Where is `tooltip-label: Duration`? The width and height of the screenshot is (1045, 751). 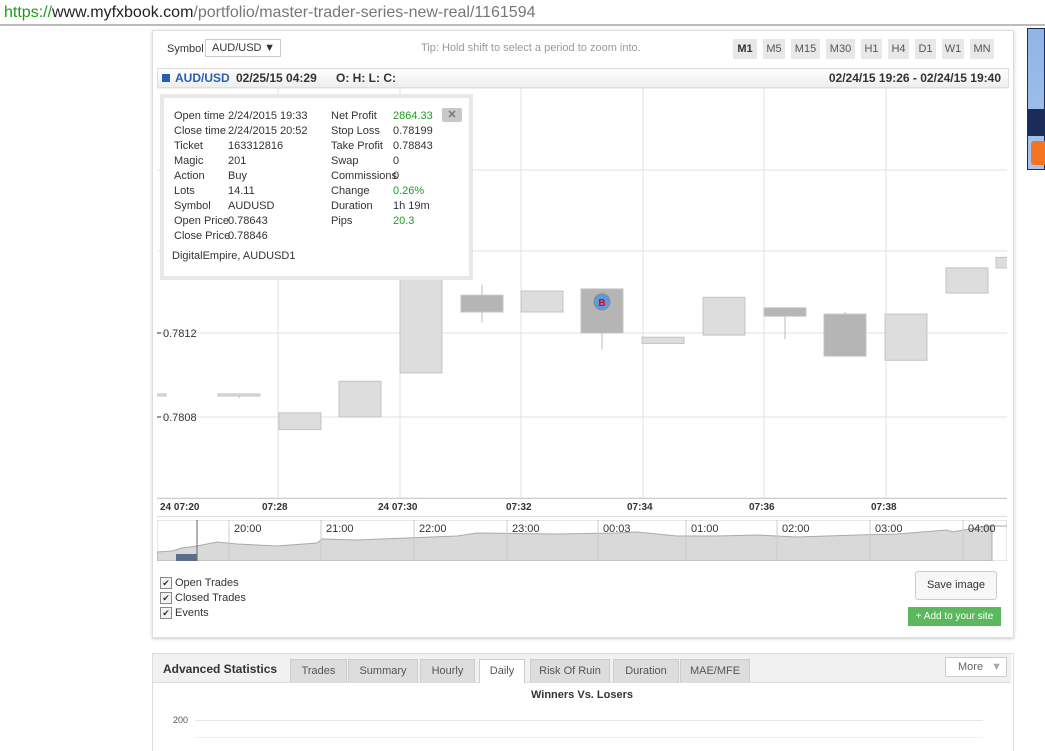 tooltip-label: Duration is located at coordinates (352, 206).